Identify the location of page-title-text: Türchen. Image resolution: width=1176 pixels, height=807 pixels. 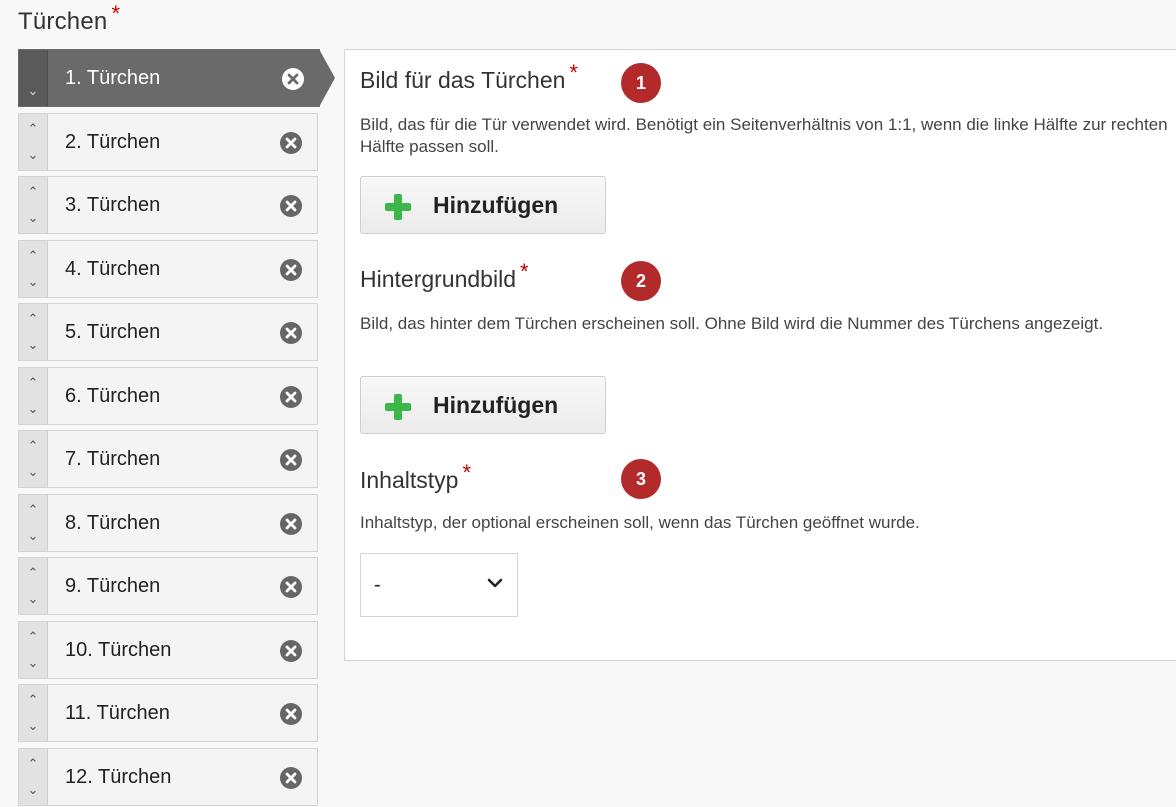
(63, 21).